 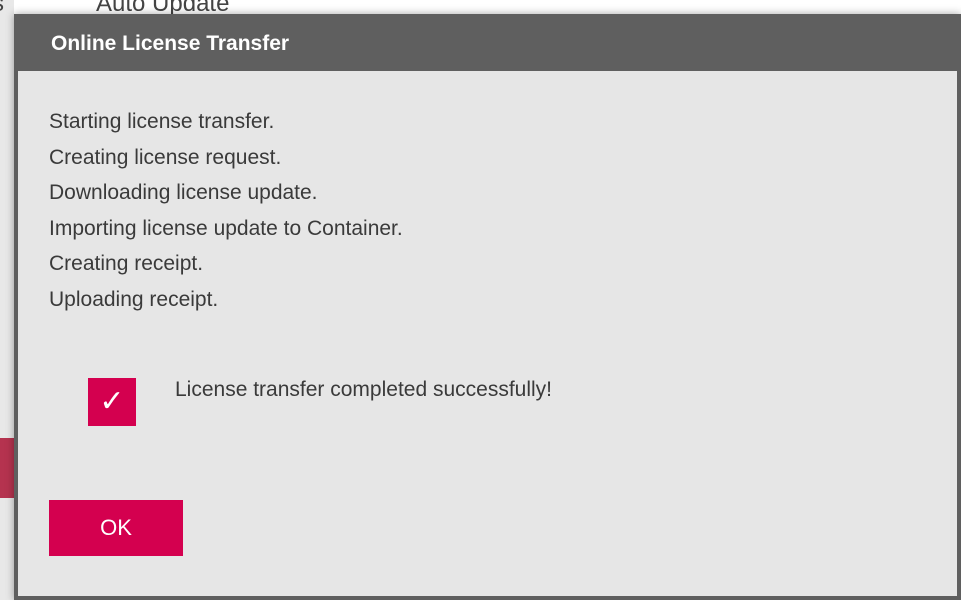 What do you see at coordinates (487, 42) in the screenshot?
I see `dialog-header: Online License Transfer` at bounding box center [487, 42].